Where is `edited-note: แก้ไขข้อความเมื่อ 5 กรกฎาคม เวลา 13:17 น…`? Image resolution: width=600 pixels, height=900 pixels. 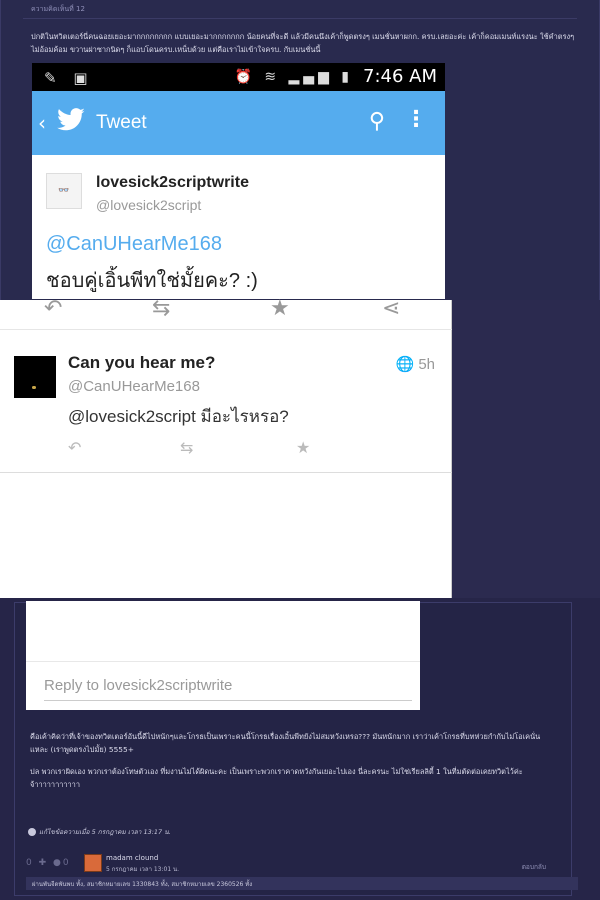
edited-note: แก้ไขข้อความเมื่อ 5 กรกฎาคม เวลา 13:17 น… is located at coordinates (99, 832).